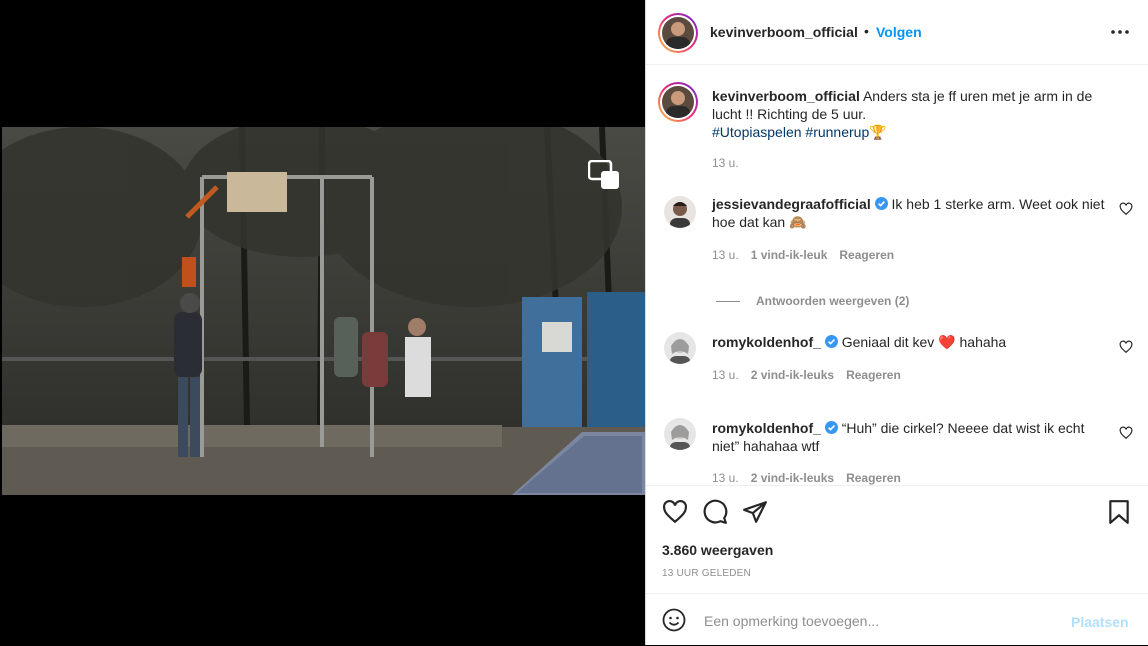 Image resolution: width=1148 pixels, height=646 pixels. Describe the element at coordinates (1120, 32) in the screenshot. I see `more-icon` at that location.